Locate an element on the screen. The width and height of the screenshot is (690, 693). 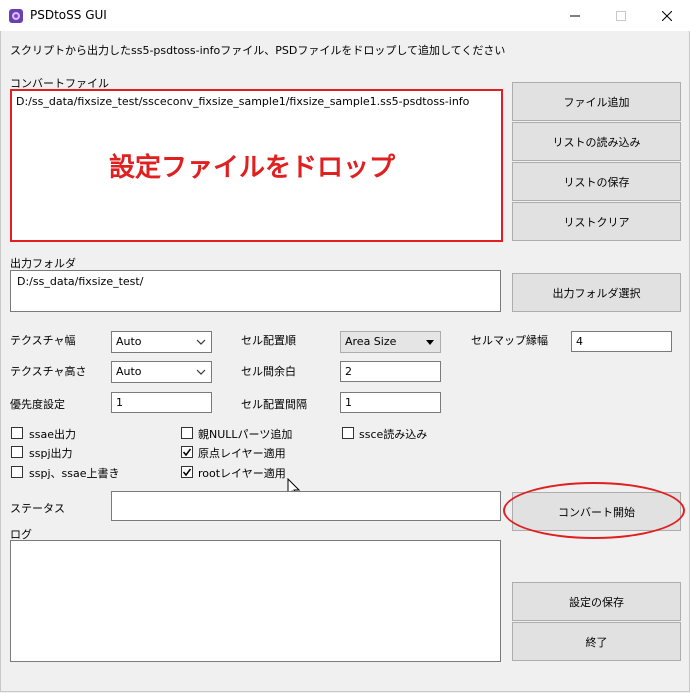
cell-order-value: Area Size is located at coordinates (371, 341).